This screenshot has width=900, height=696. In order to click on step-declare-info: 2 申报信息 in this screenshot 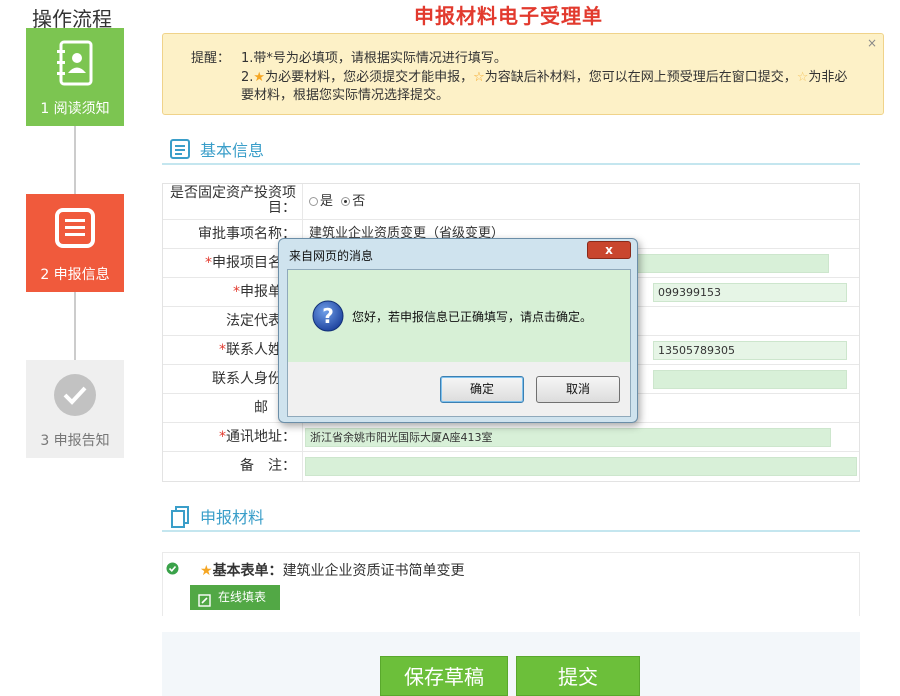, I will do `click(75, 243)`.